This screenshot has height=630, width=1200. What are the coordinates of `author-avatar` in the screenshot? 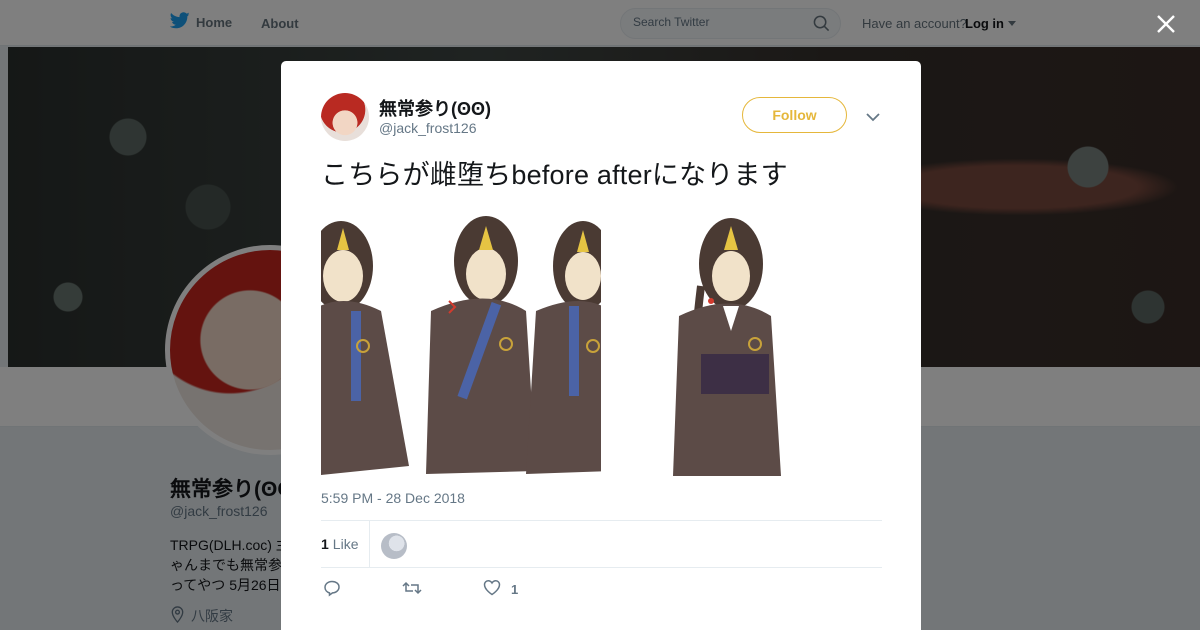 It's located at (345, 117).